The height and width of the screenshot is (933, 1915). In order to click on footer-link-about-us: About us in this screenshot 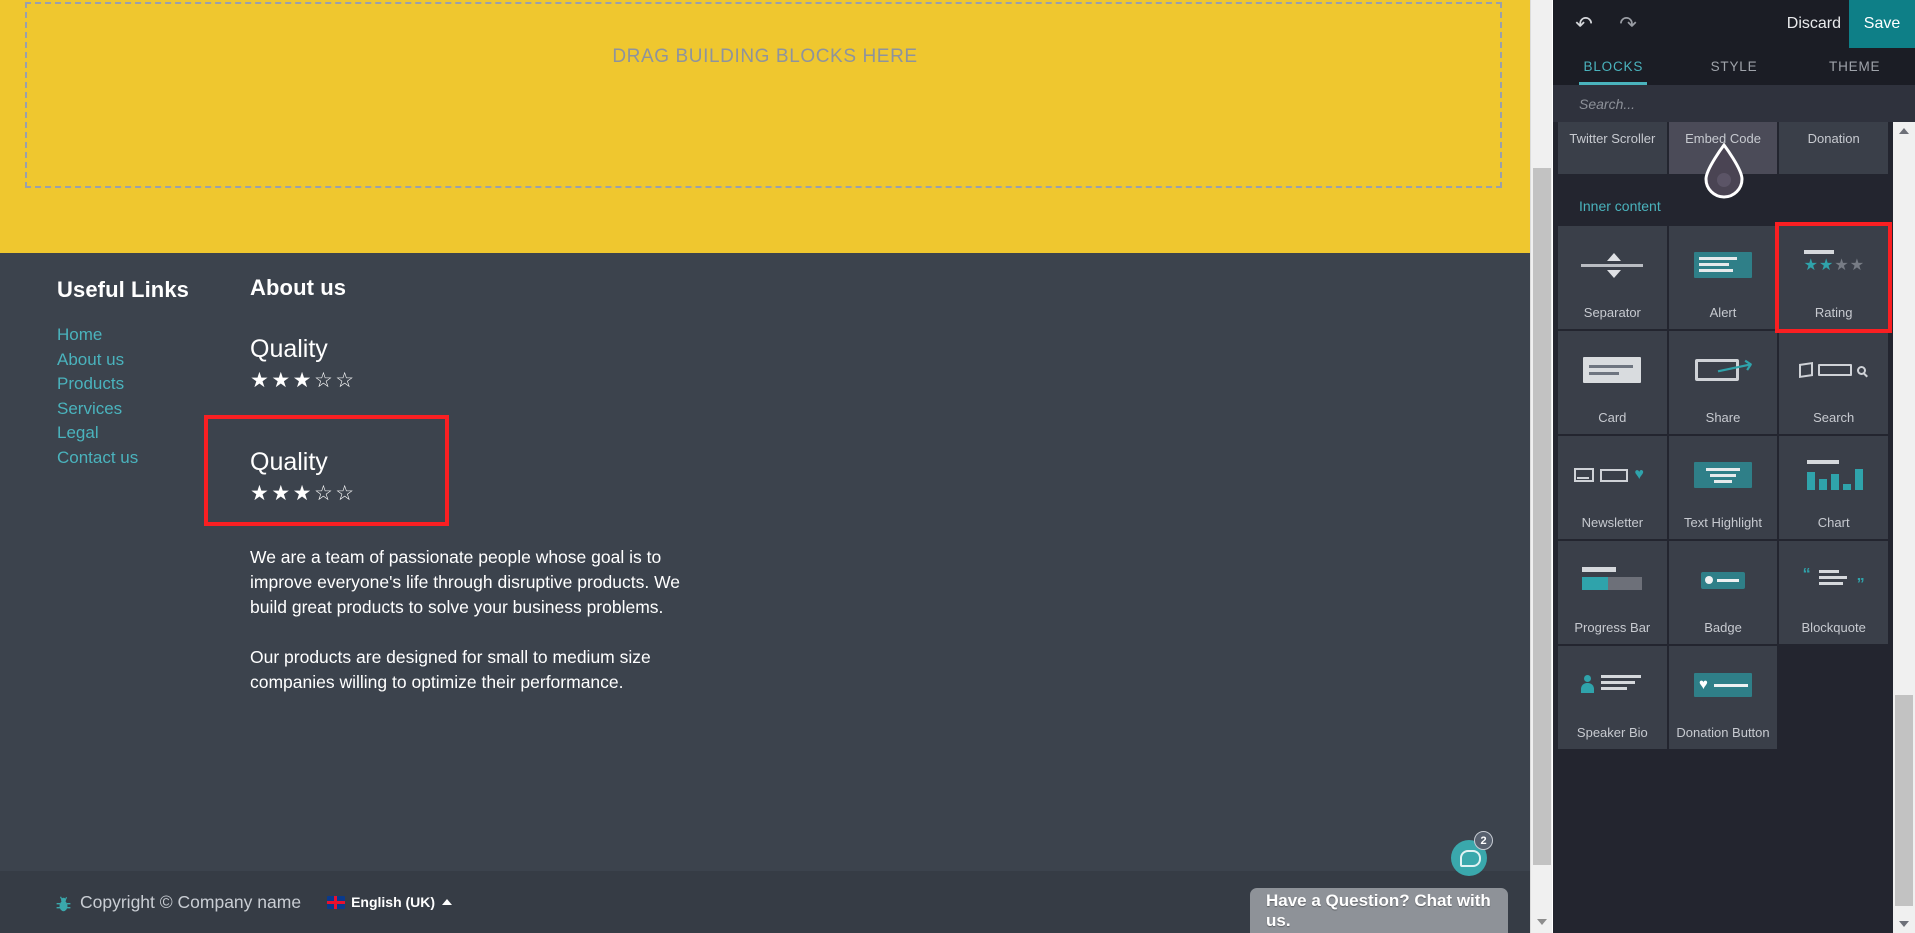, I will do `click(152, 360)`.